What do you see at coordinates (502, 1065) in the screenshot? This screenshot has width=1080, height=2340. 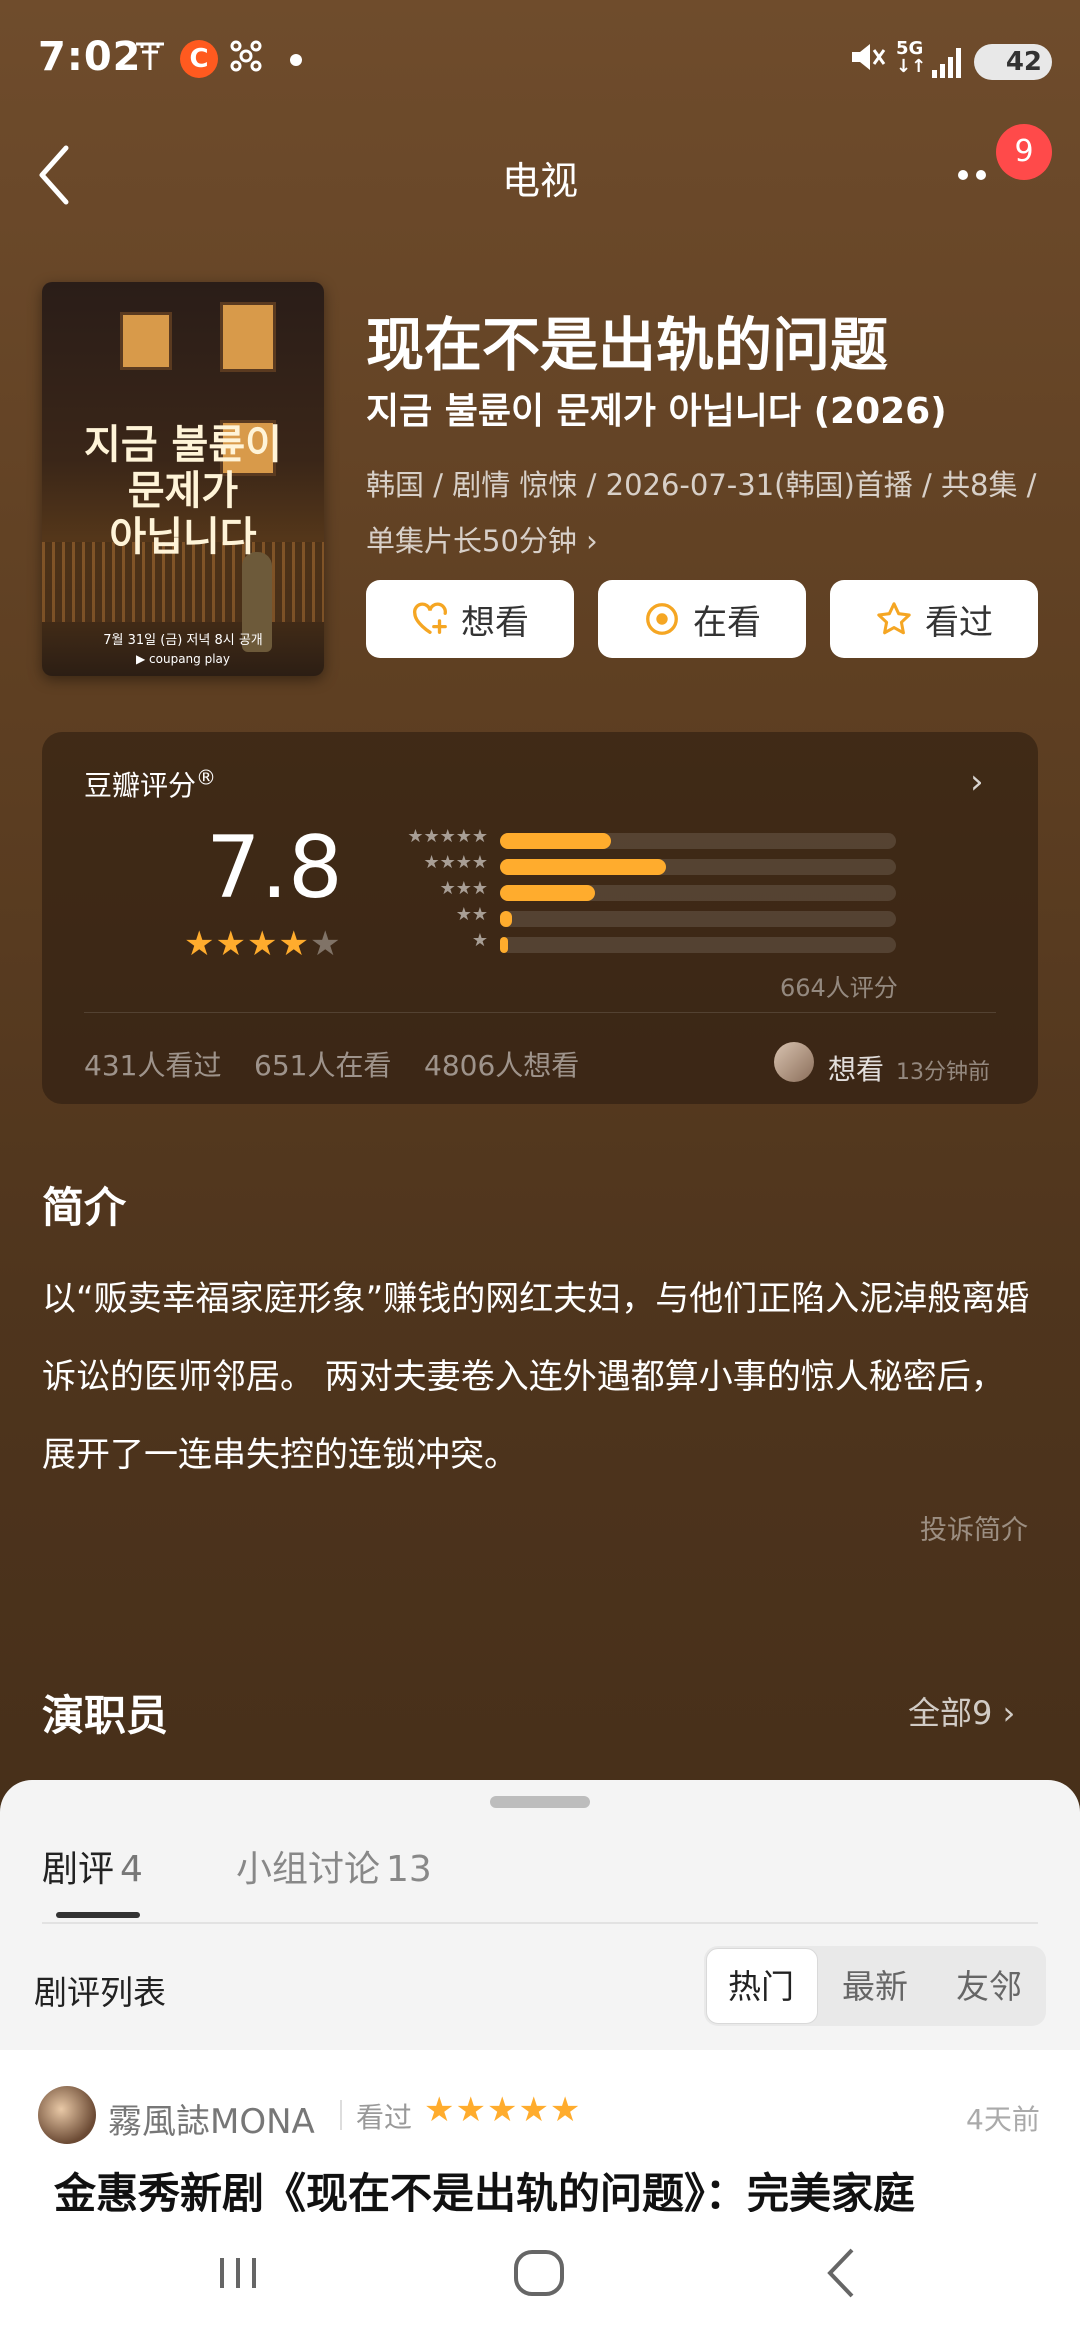 I see `want-count: 4806人想看` at bounding box center [502, 1065].